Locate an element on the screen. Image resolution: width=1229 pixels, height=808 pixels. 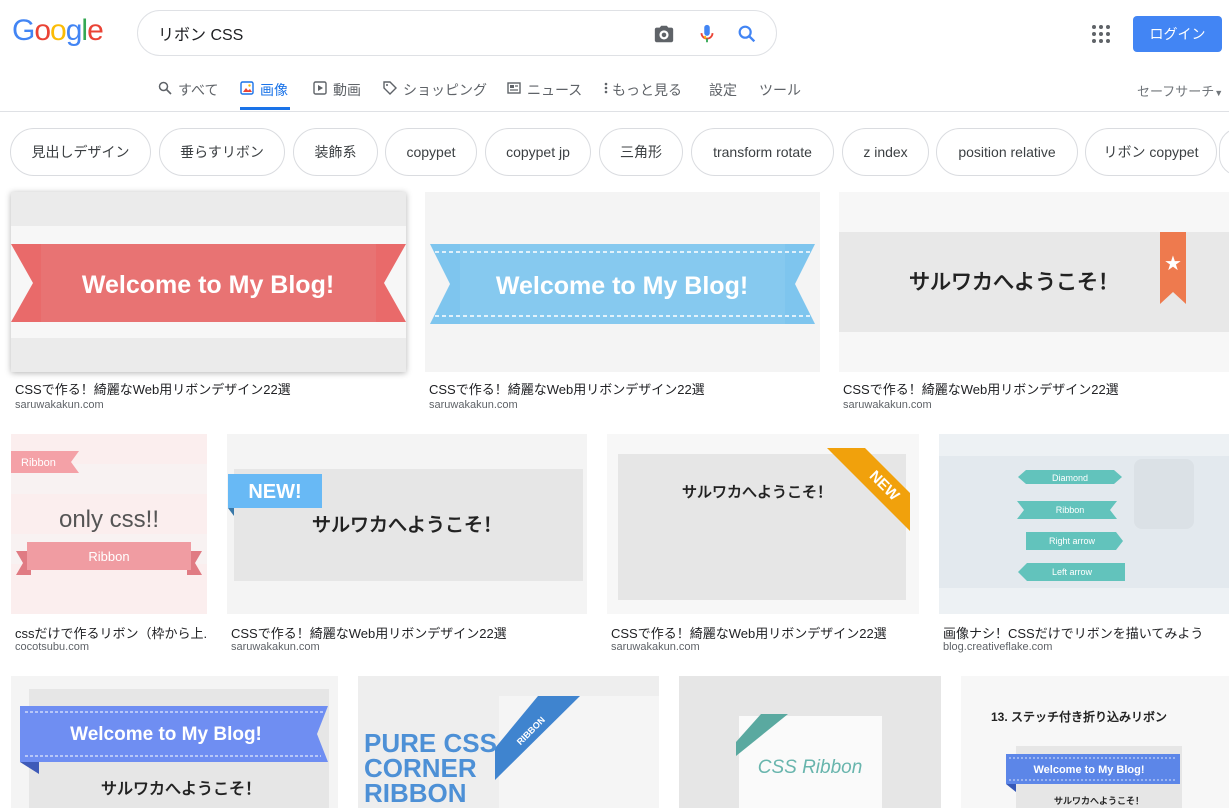
tab-shopping: ショッピング is located at coordinates (435, 95).